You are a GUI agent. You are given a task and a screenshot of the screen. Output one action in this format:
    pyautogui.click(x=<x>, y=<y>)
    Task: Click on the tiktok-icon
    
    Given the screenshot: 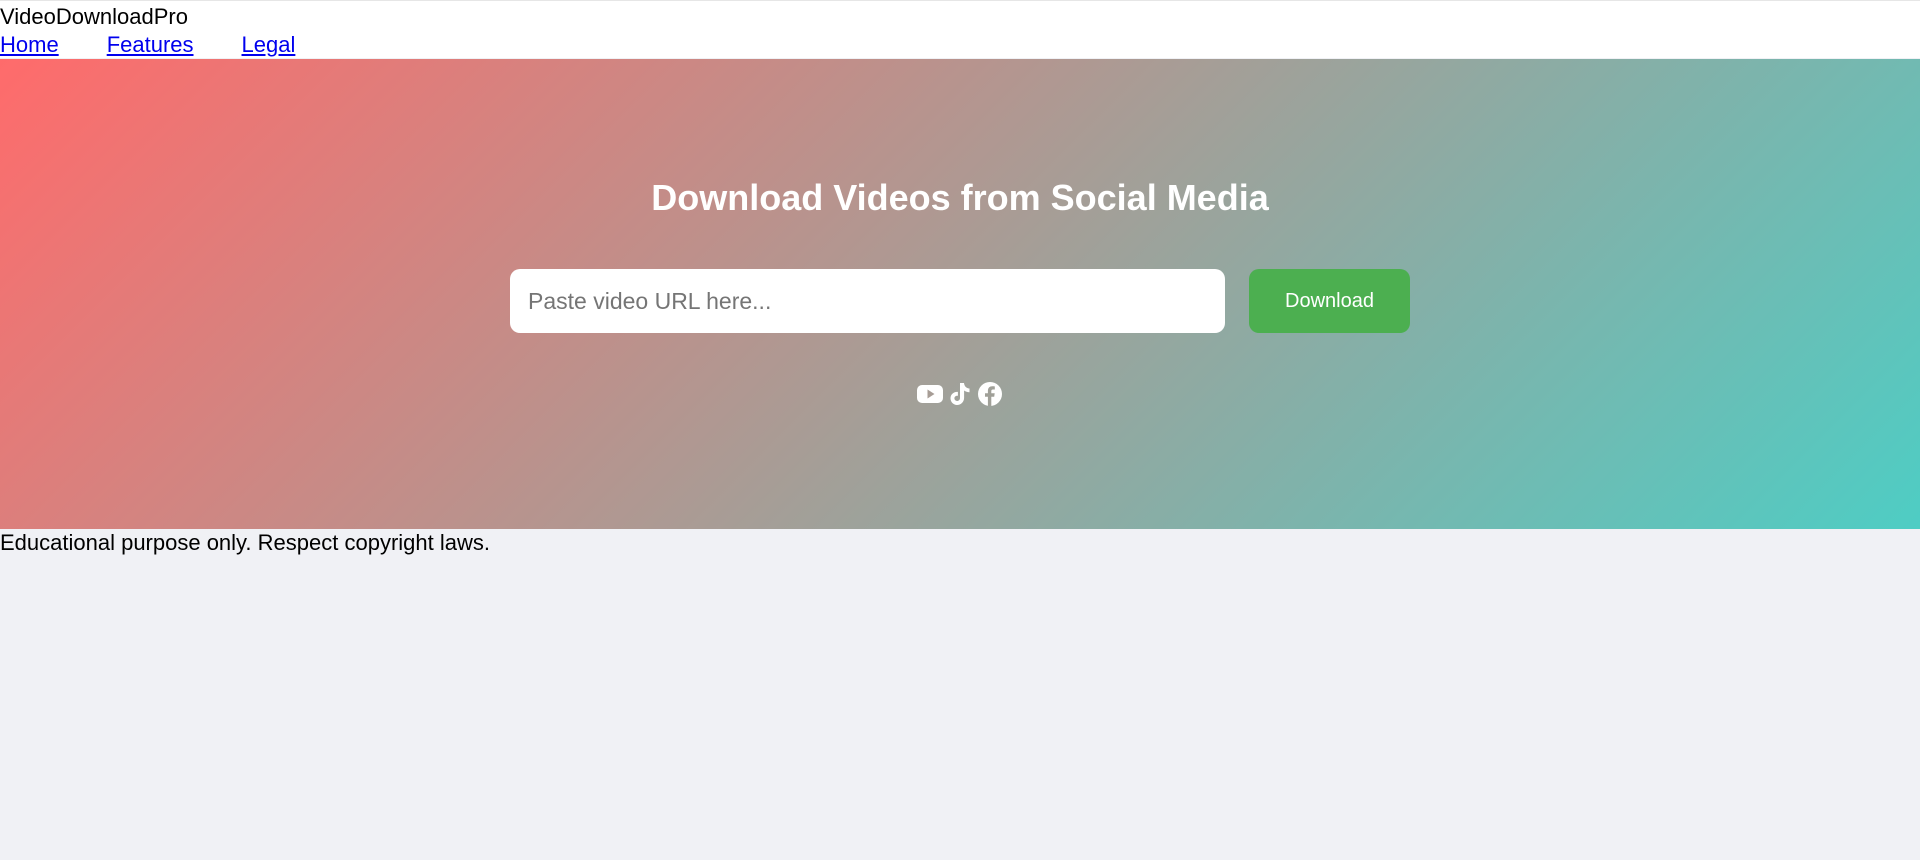 What is the action you would take?
    pyautogui.click(x=960, y=394)
    